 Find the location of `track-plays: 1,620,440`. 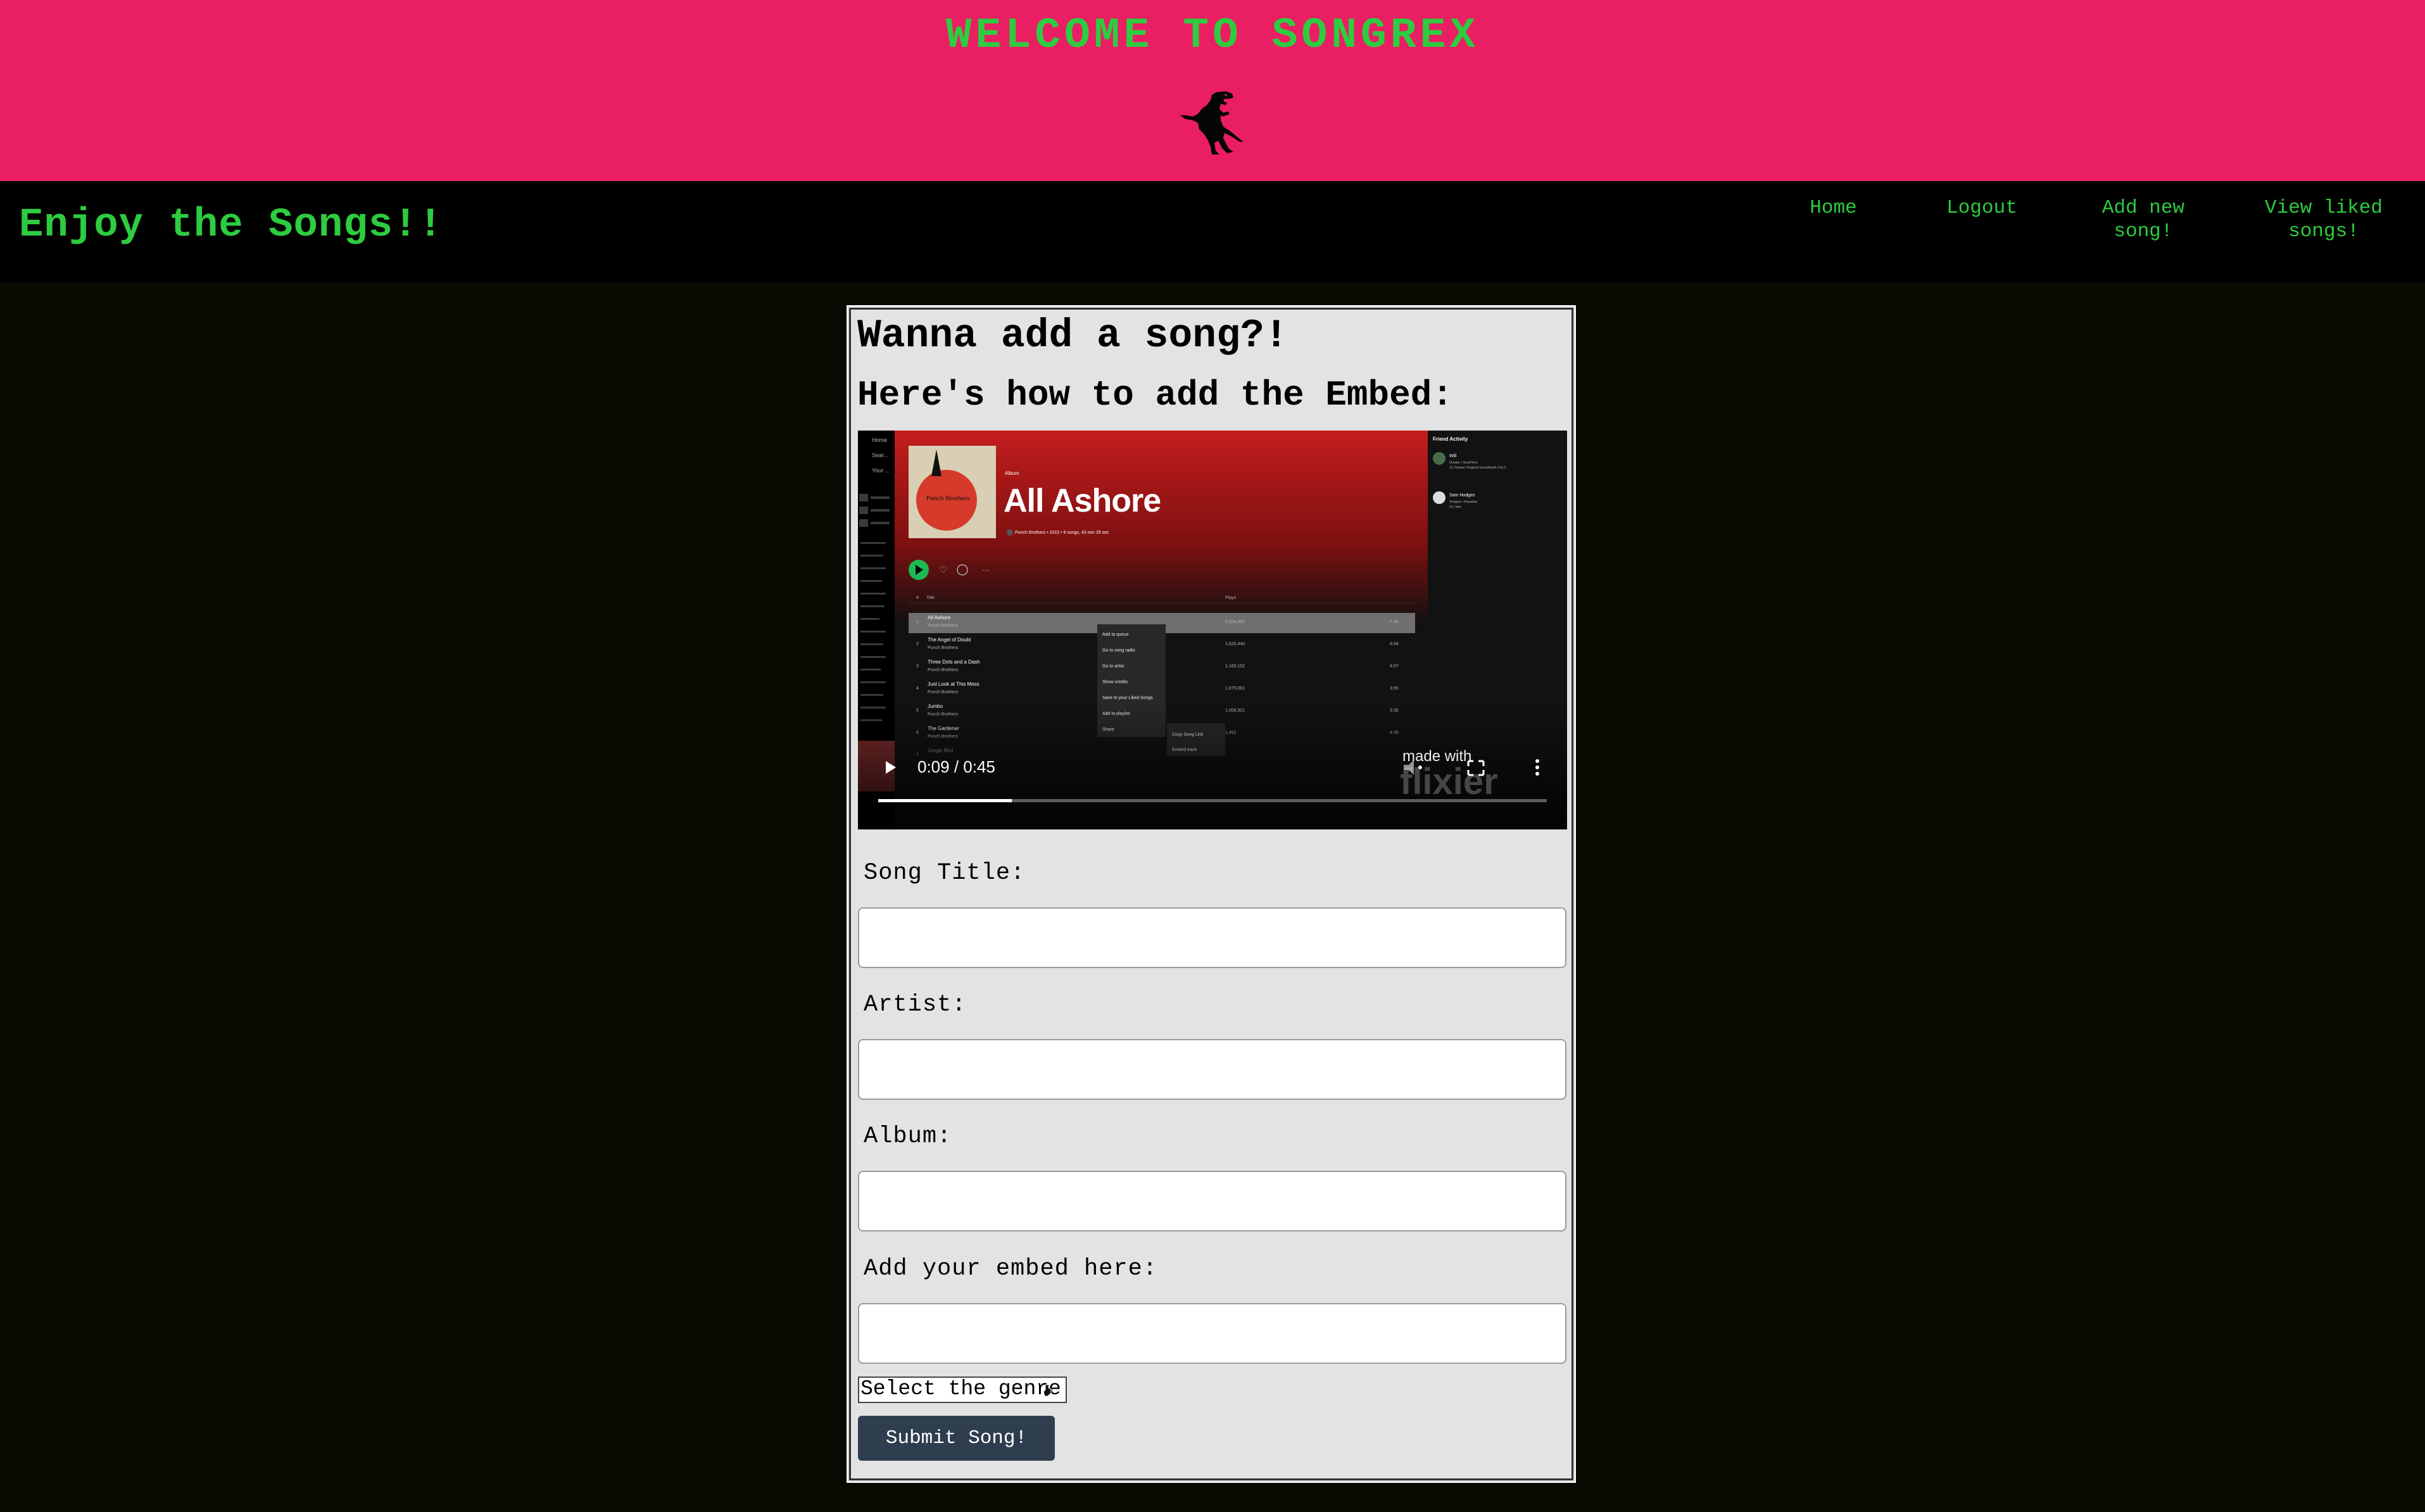

track-plays: 1,620,440 is located at coordinates (1235, 644).